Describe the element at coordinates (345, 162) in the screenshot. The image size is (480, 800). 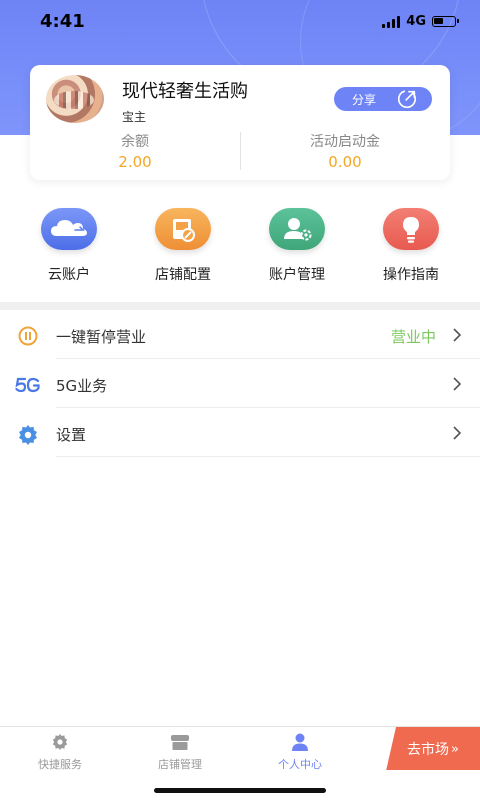
I see `activity-fund-value: 0.00` at that location.